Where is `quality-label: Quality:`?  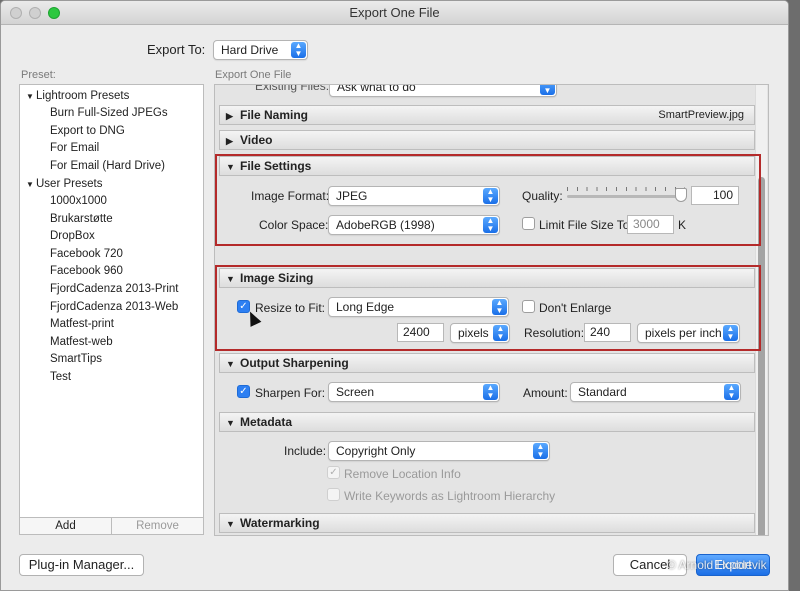
quality-label: Quality: is located at coordinates (542, 196).